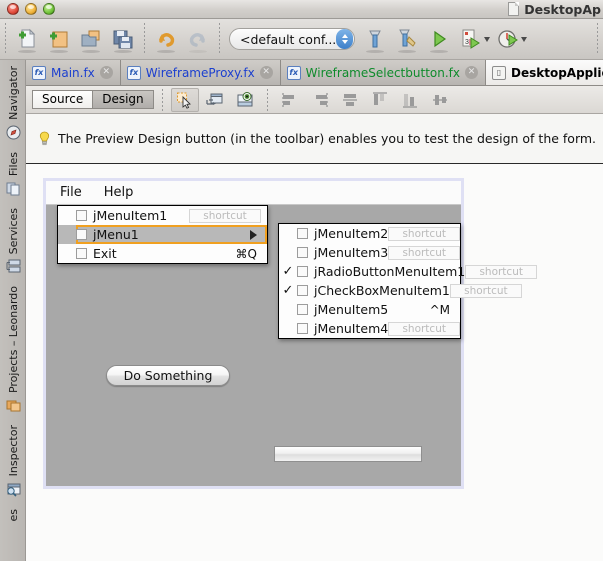 The height and width of the screenshot is (561, 603). I want to click on dock-label-files: Files, so click(13, 163).